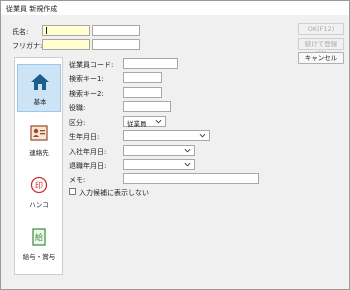  I want to click on category-value: 従業員, so click(137, 124).